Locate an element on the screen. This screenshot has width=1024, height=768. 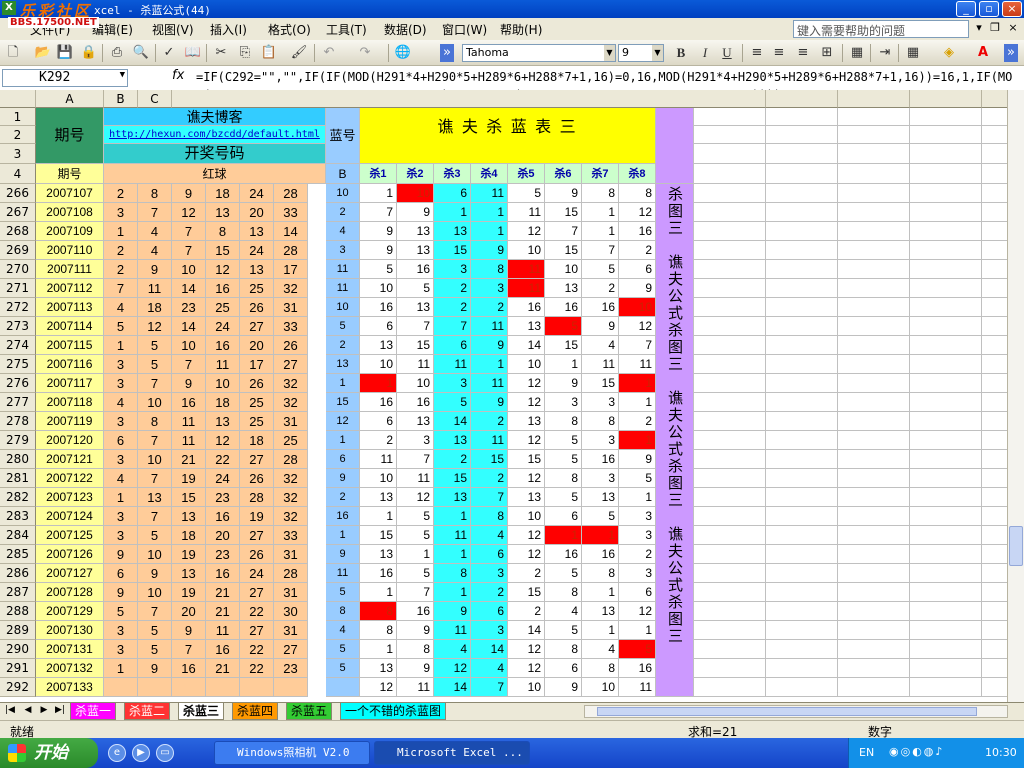
cell-kill-7: 5 is located at coordinates (600, 269).